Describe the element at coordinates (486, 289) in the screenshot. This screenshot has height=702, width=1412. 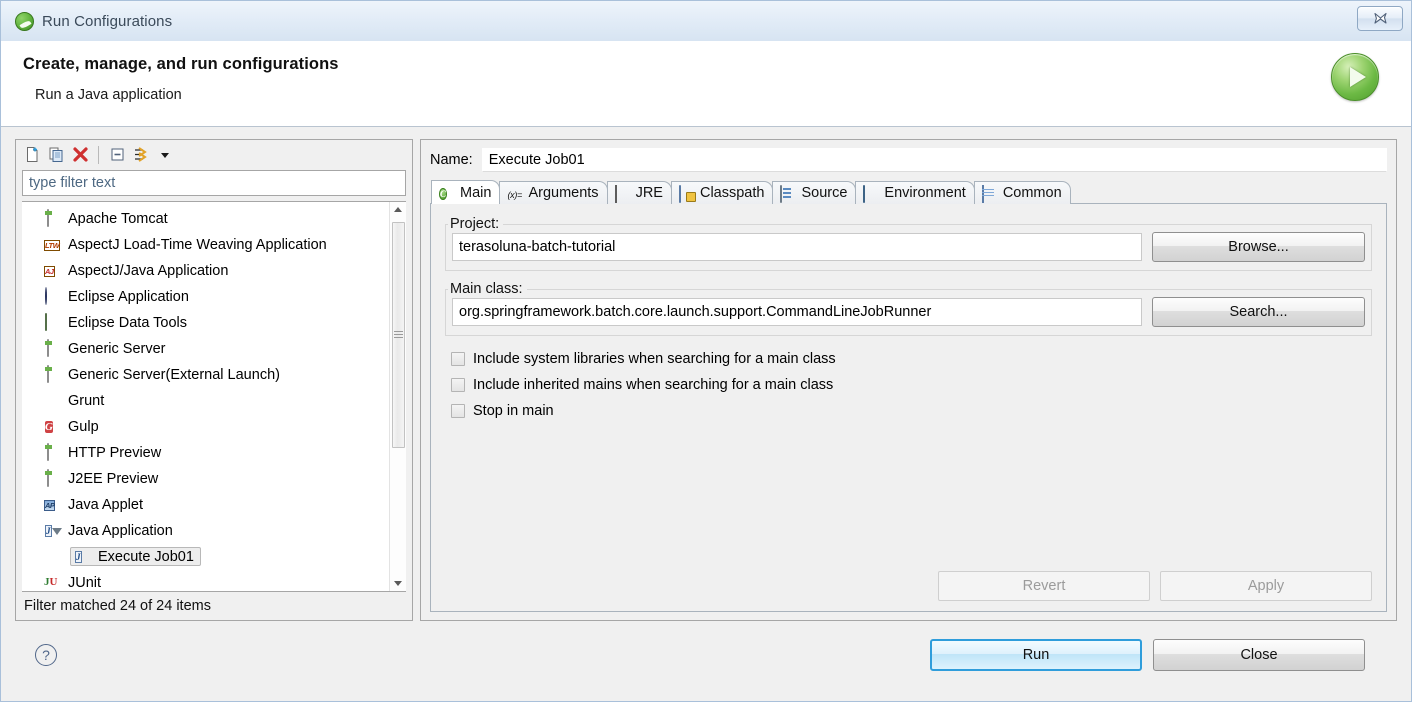
I see `main-class-label: Main class:` at that location.